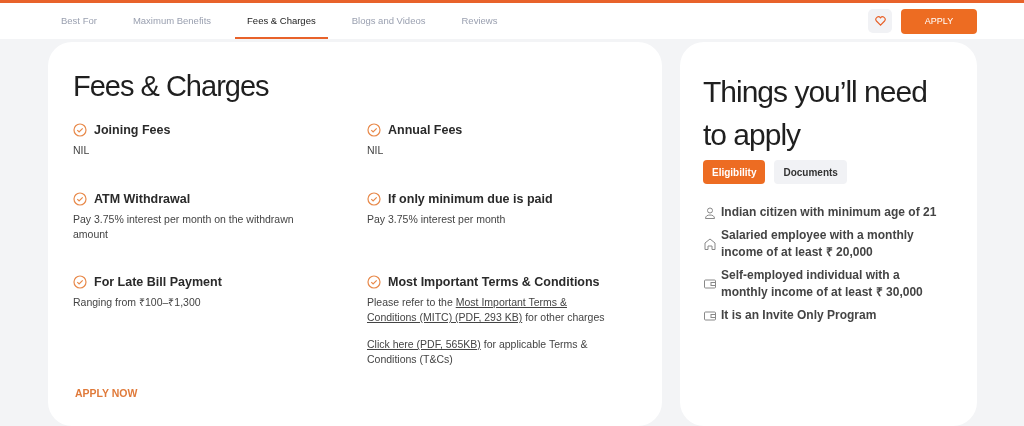 This screenshot has height=426, width=1024. Describe the element at coordinates (479, 21) in the screenshot. I see `nav-tab: Reviews` at that location.